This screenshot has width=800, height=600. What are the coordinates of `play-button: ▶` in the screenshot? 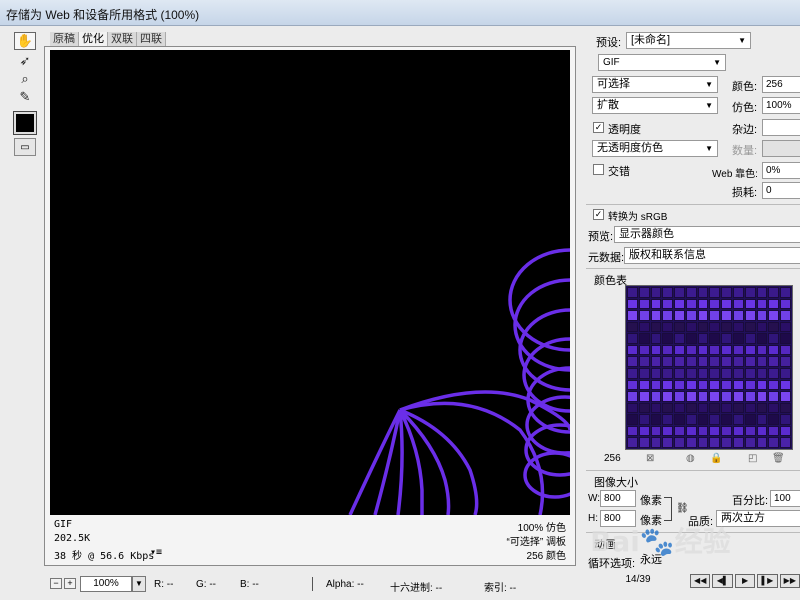 It's located at (745, 581).